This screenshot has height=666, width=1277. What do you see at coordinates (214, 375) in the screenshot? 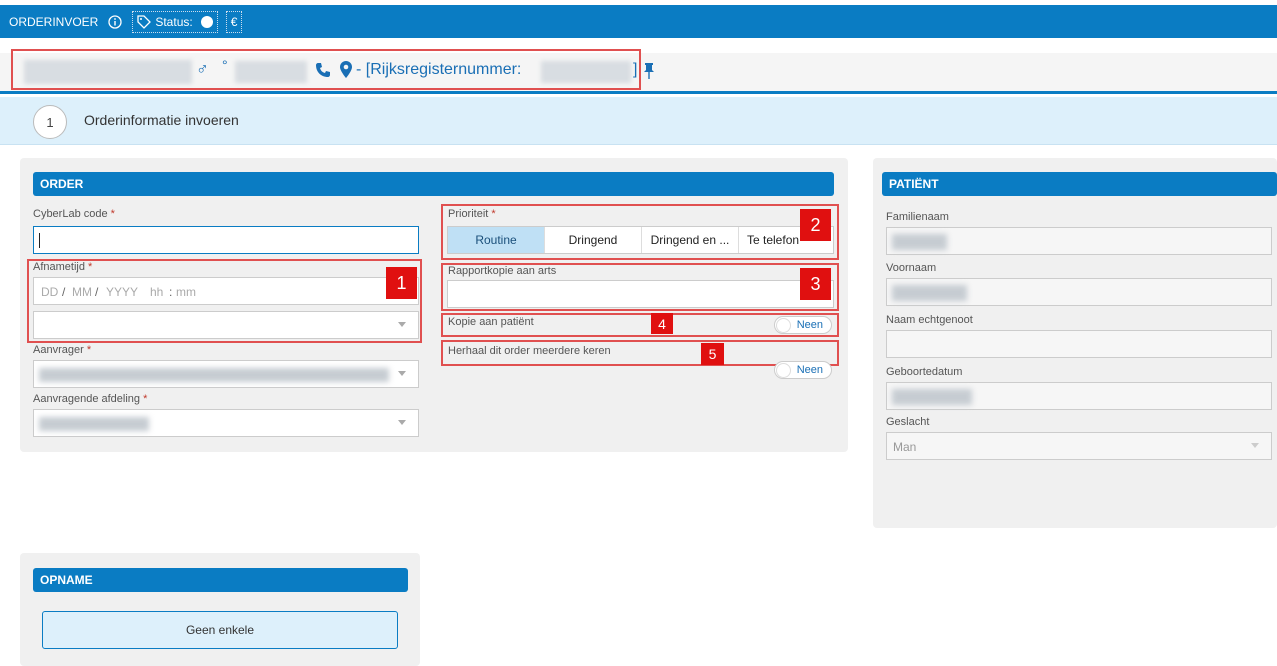
I see `redacted-aanvrager` at bounding box center [214, 375].